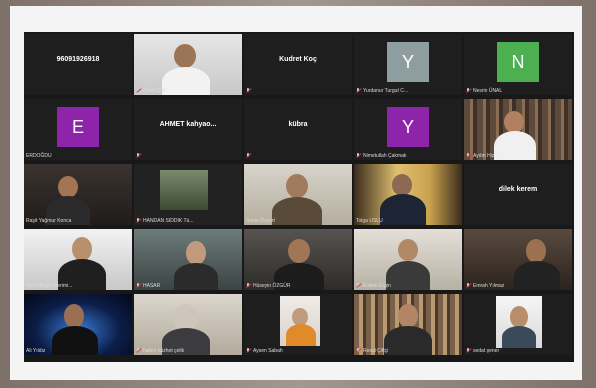 This screenshot has width=596, height=388. What do you see at coordinates (78, 64) in the screenshot?
I see `participant-tile: 96091926918` at bounding box center [78, 64].